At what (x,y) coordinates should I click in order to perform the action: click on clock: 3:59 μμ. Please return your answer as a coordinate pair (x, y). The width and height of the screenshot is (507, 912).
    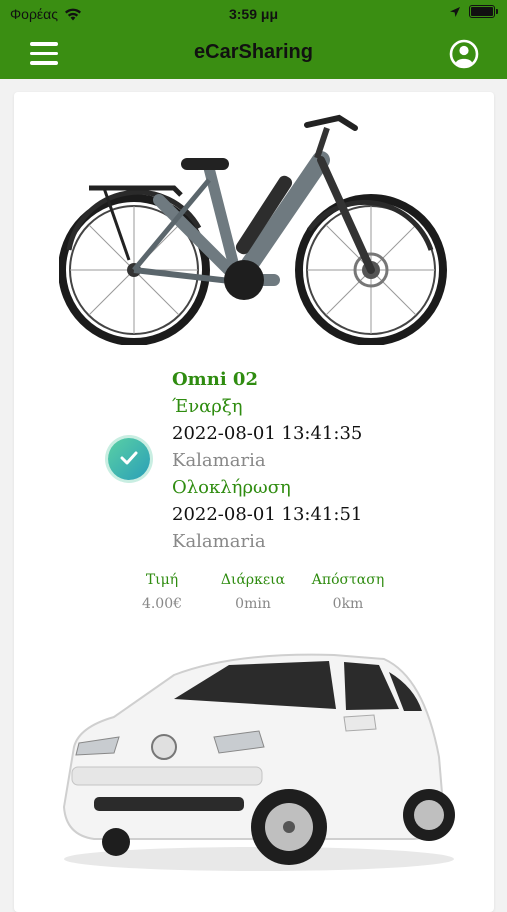
    Looking at the image, I should click on (253, 14).